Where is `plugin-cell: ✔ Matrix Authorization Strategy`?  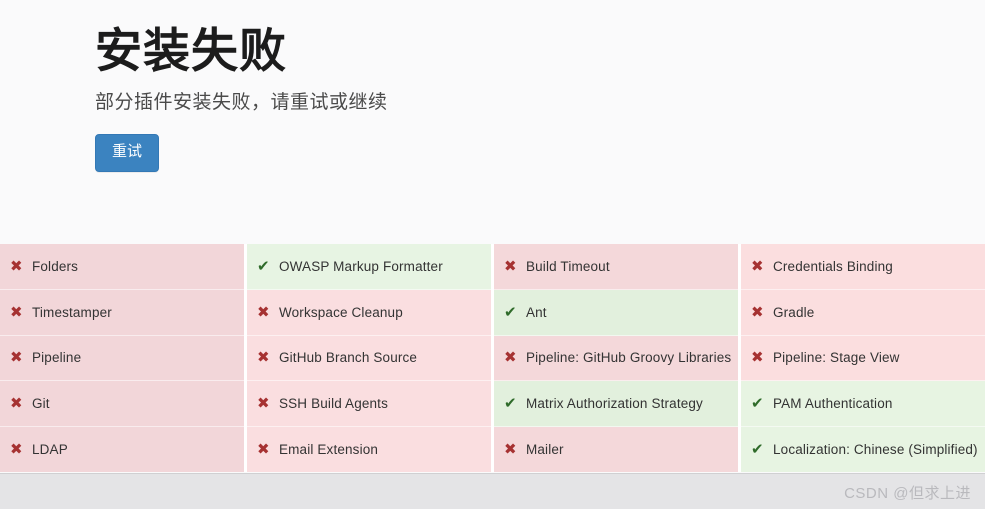 plugin-cell: ✔ Matrix Authorization Strategy is located at coordinates (616, 404).